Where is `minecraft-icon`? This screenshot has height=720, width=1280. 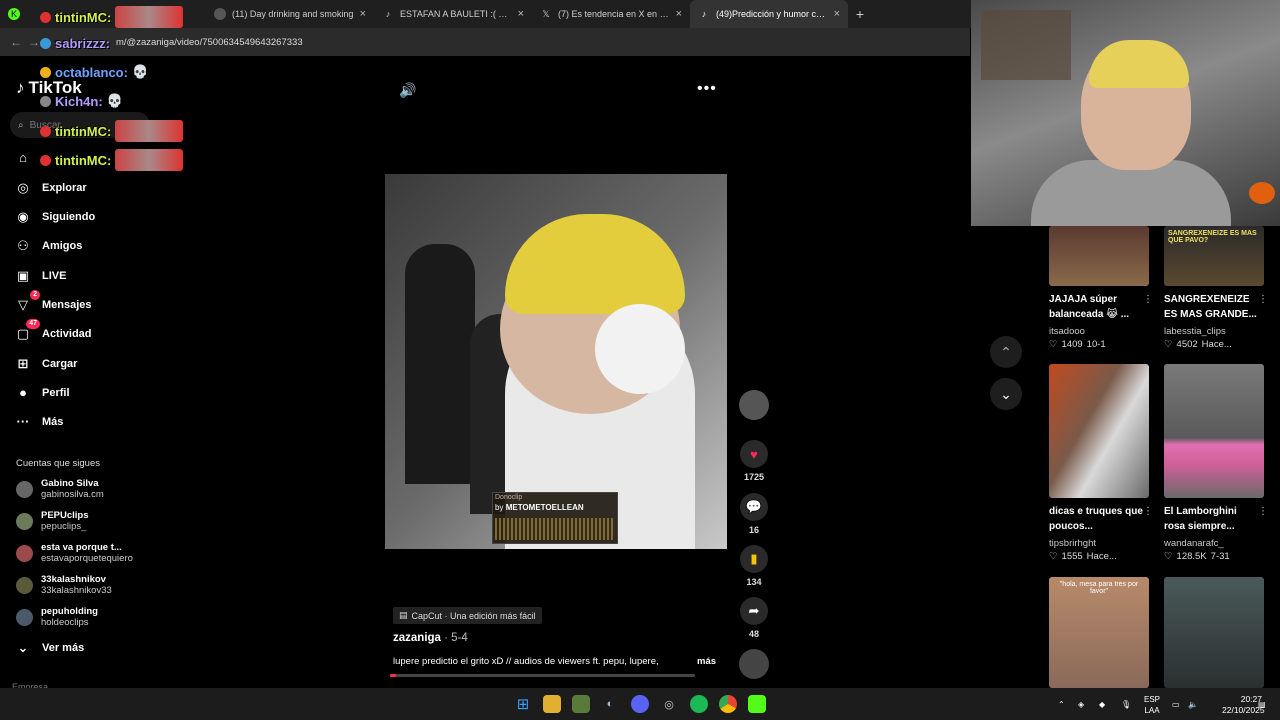 minecraft-icon is located at coordinates (581, 704).